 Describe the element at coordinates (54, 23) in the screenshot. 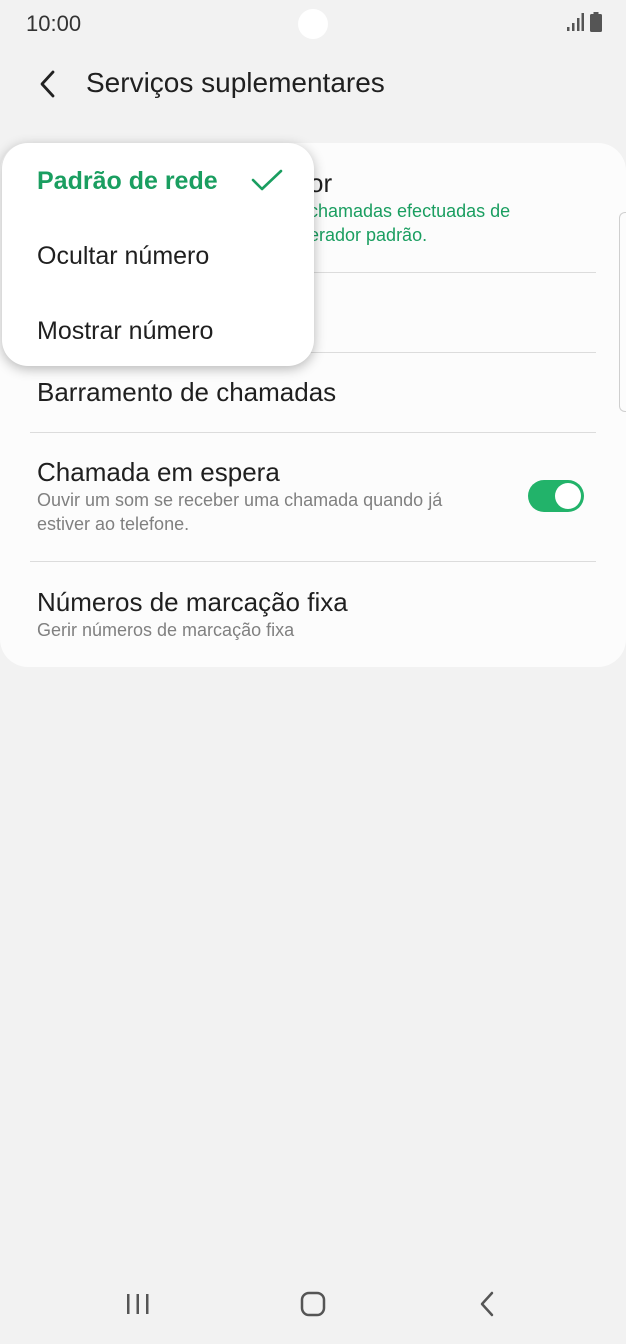

I see `status-time: 10:00` at that location.